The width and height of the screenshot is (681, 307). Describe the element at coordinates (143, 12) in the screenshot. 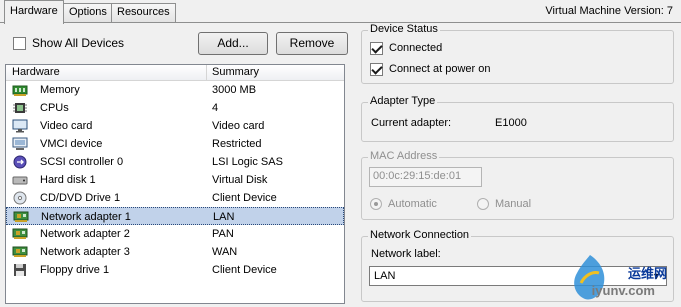

I see `tab-resources: Resources` at that location.